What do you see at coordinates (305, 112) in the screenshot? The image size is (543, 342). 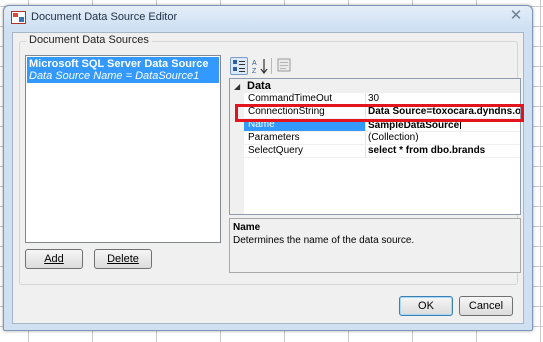 I see `property-name: ConnectionString` at bounding box center [305, 112].